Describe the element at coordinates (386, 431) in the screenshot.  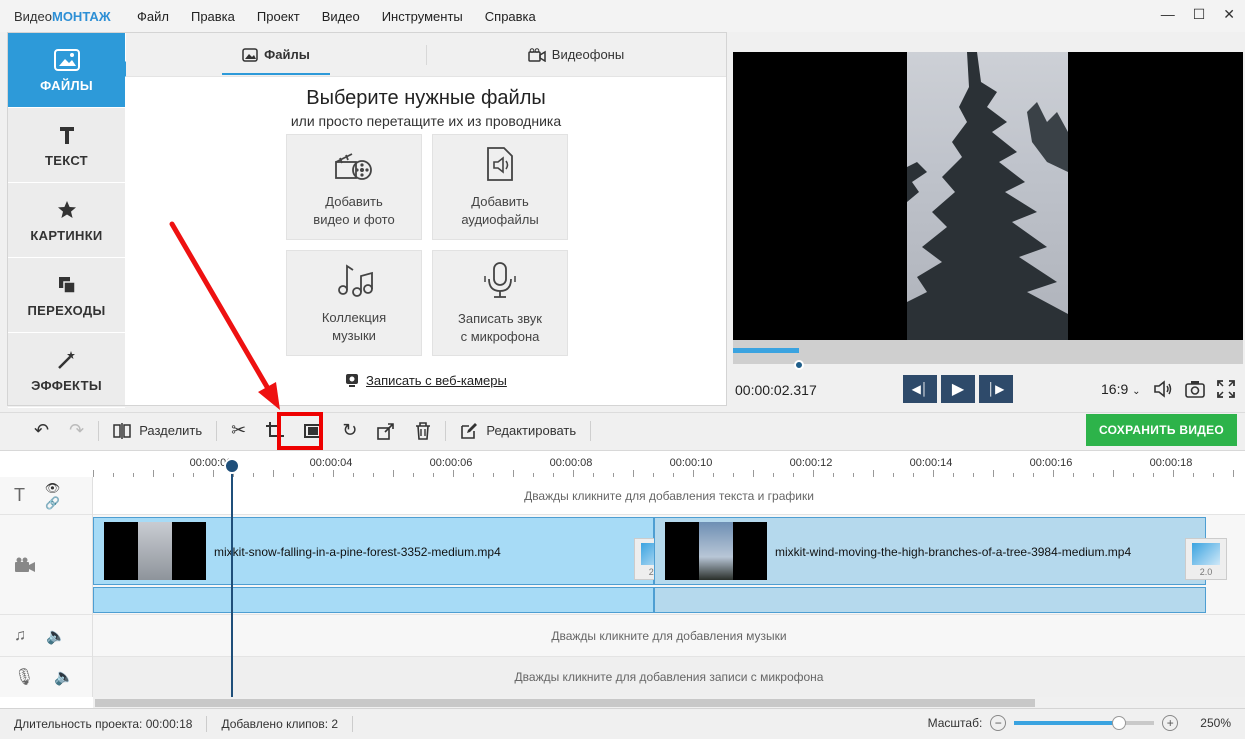
I see `resize-button` at that location.